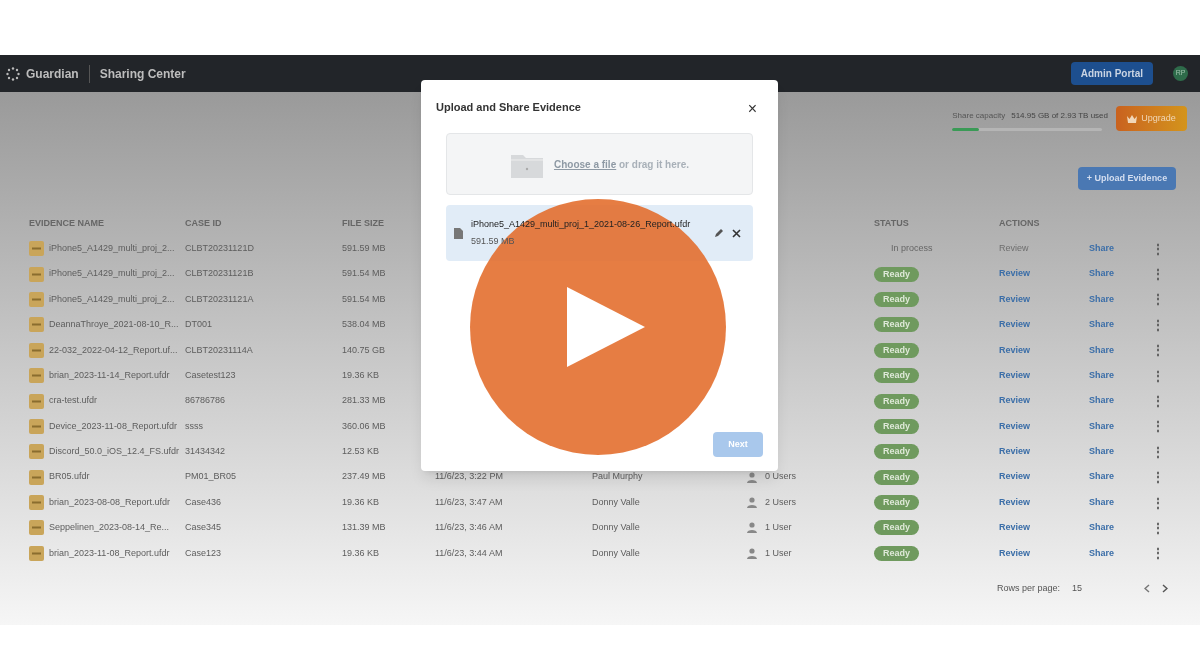  What do you see at coordinates (1165, 588) in the screenshot?
I see `next-page-icon` at bounding box center [1165, 588].